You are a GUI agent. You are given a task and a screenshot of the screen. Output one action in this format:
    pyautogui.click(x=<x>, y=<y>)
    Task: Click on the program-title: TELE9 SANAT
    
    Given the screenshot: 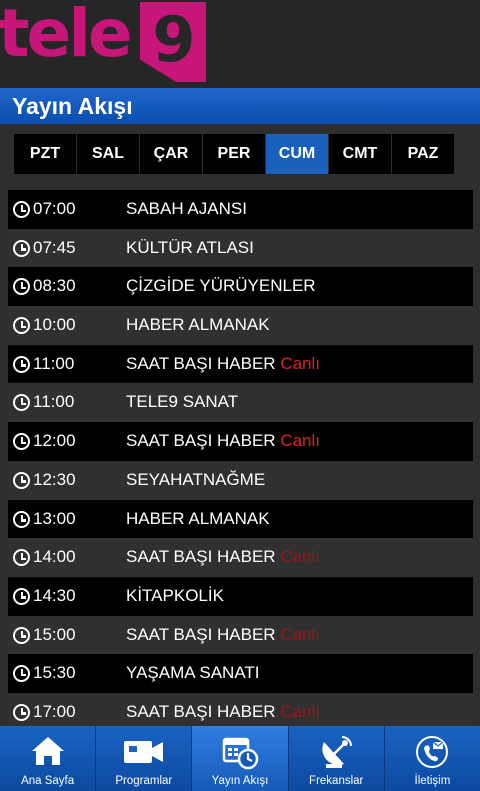 What is the action you would take?
    pyautogui.click(x=182, y=402)
    